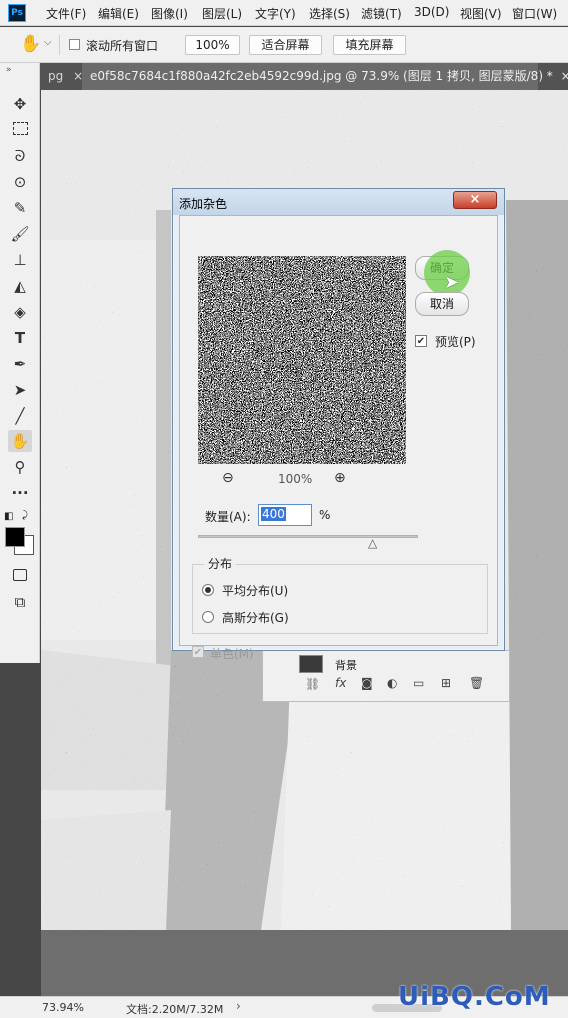 Image resolution: width=568 pixels, height=1018 pixels. Describe the element at coordinates (74, 44) in the screenshot. I see `scroll-all-windows-checkbox` at that location.